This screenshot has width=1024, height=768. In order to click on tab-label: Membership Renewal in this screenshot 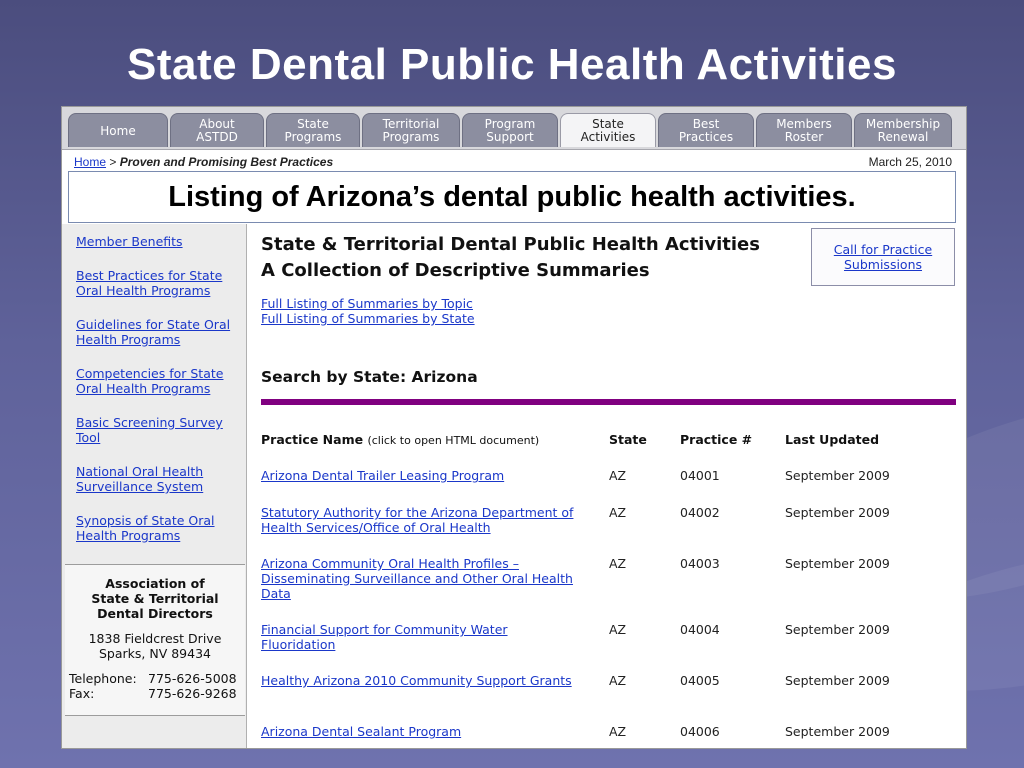, I will do `click(903, 130)`.